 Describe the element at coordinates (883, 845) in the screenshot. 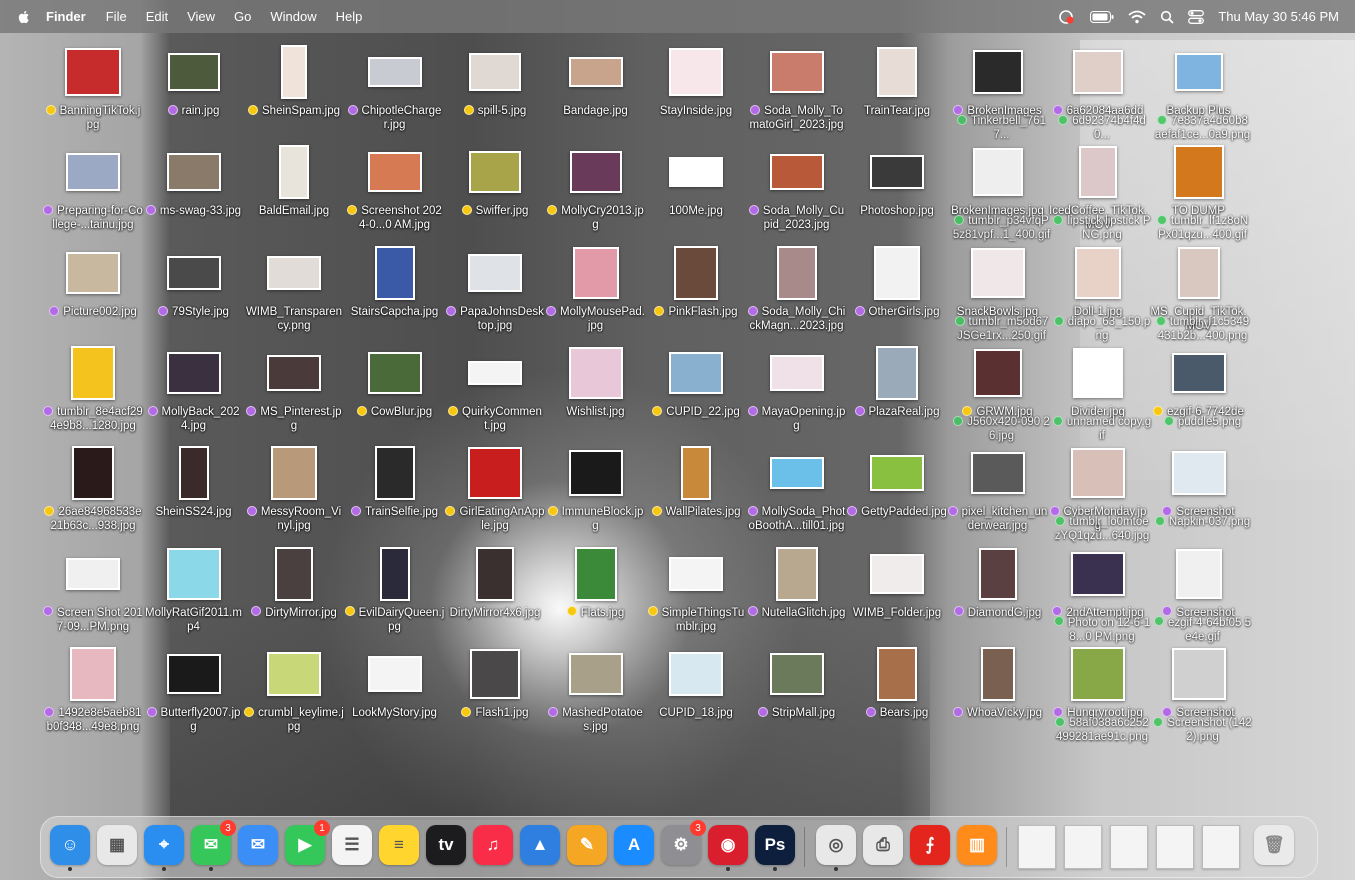

I see `printer-icon: ⎙` at that location.